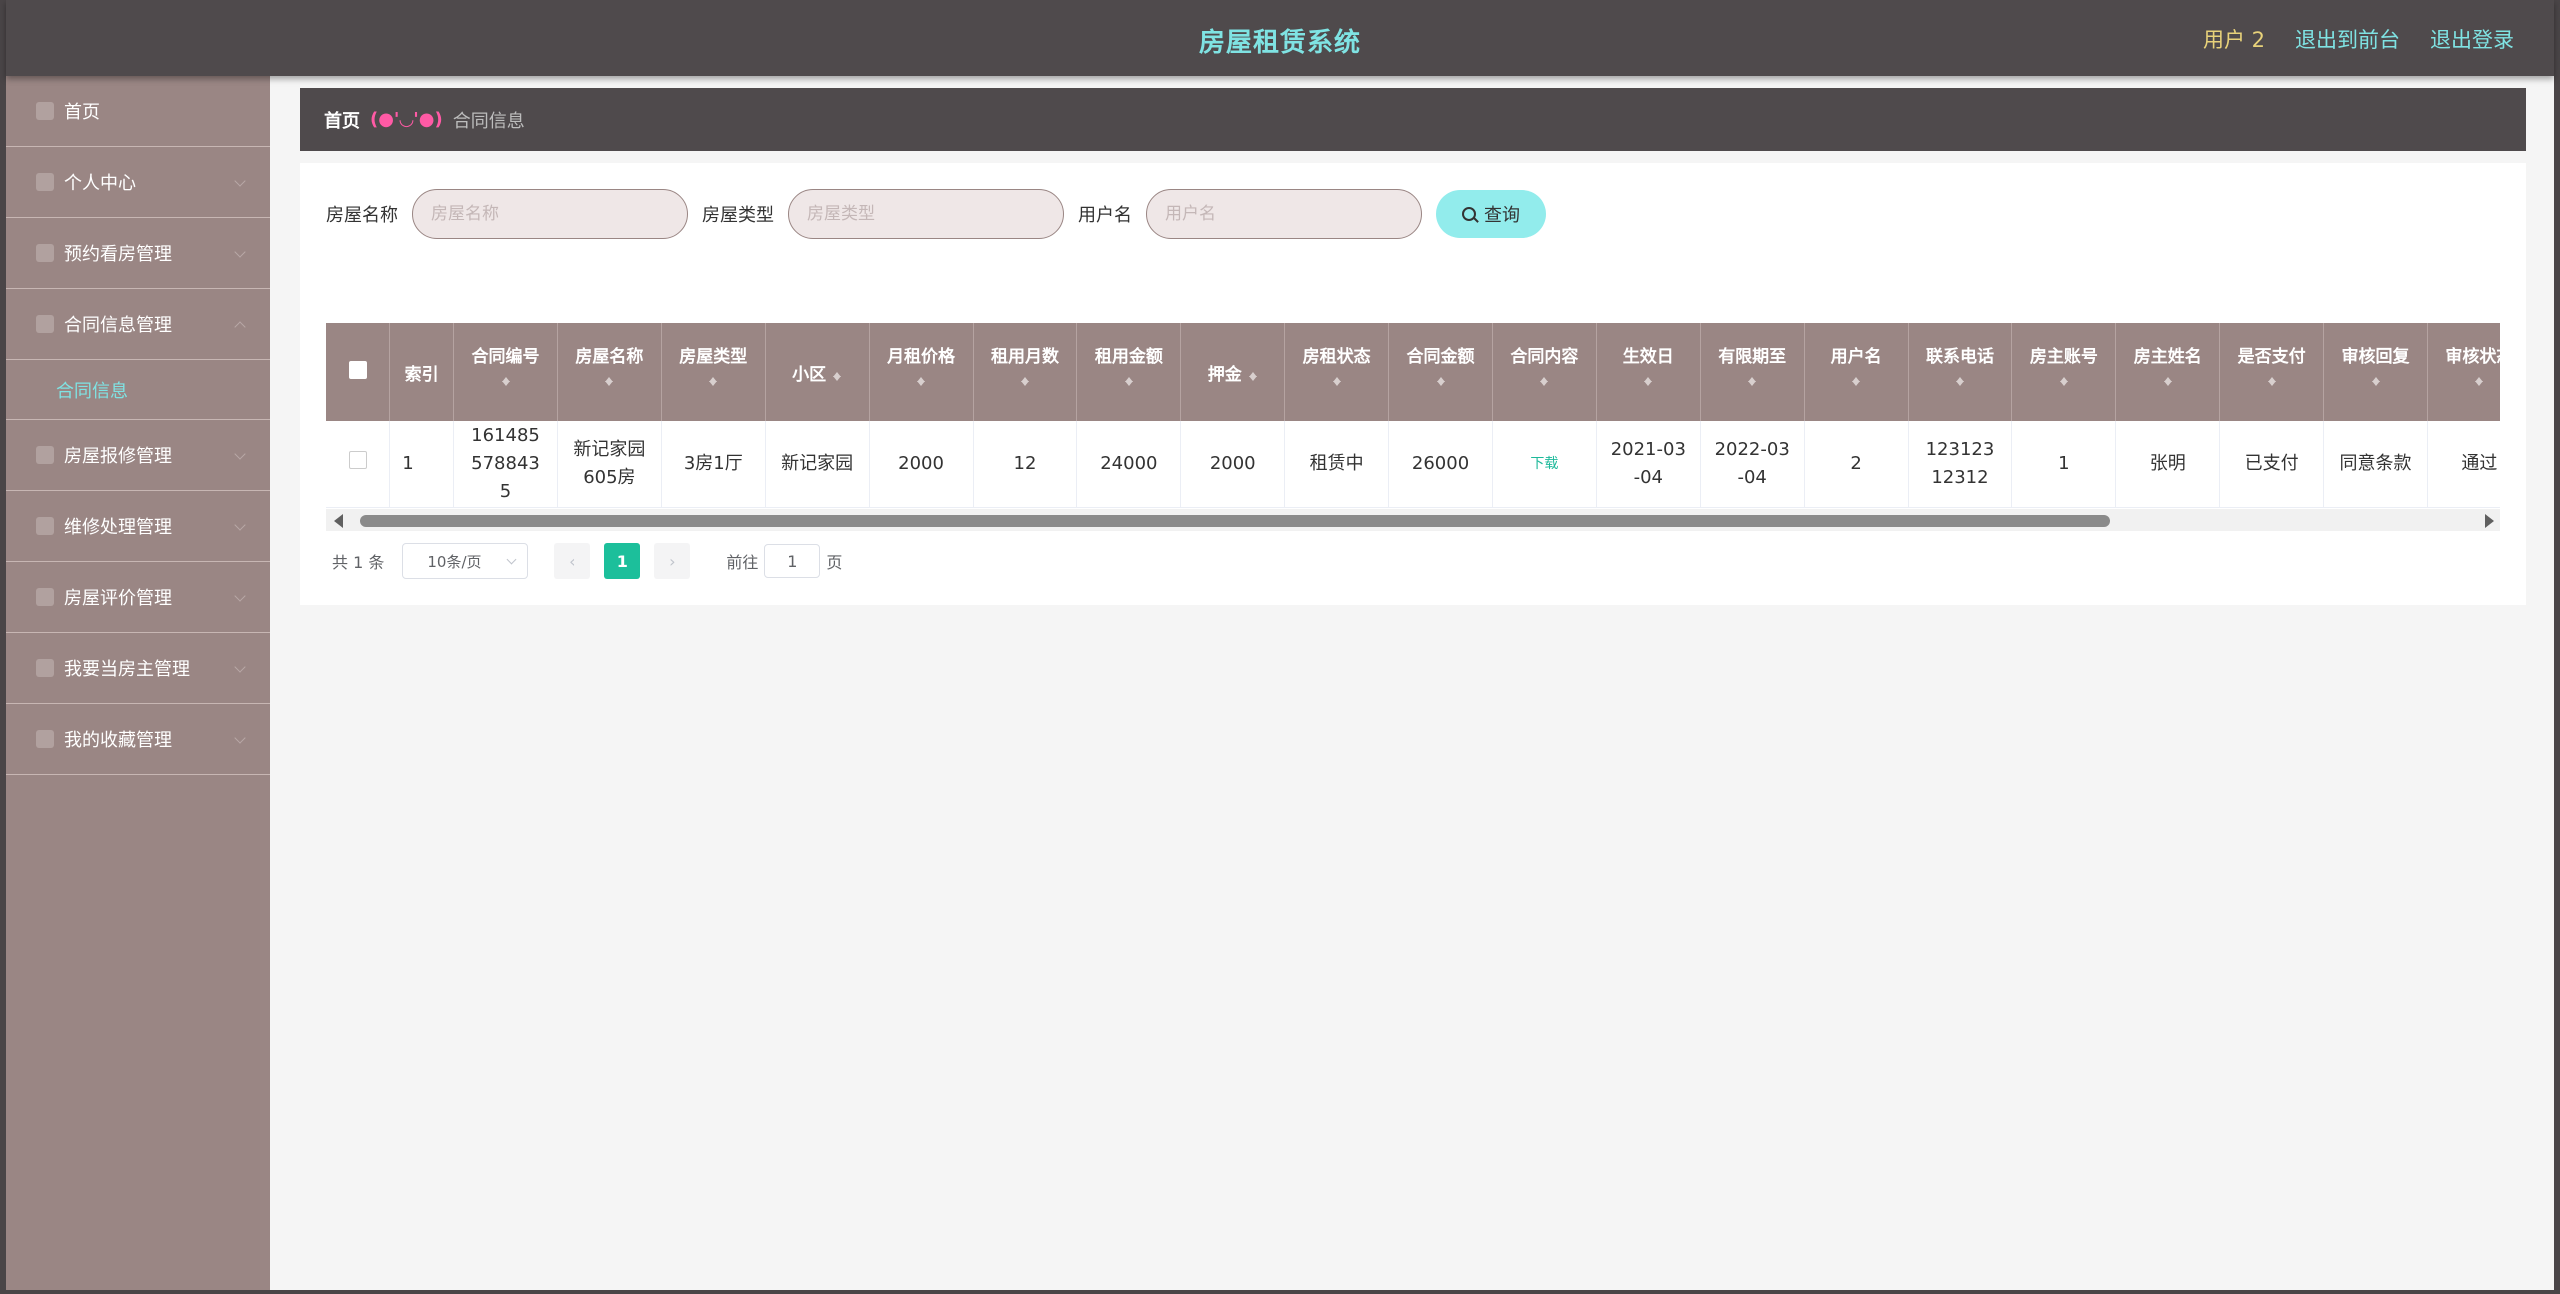 Image resolution: width=2560 pixels, height=1294 pixels. What do you see at coordinates (1129, 372) in the screenshot?
I see `col-header: 租用金额` at bounding box center [1129, 372].